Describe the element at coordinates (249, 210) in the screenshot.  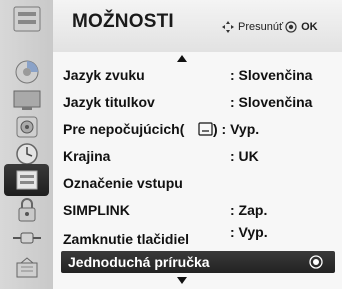
I see `setting-value: : Zap.` at that location.